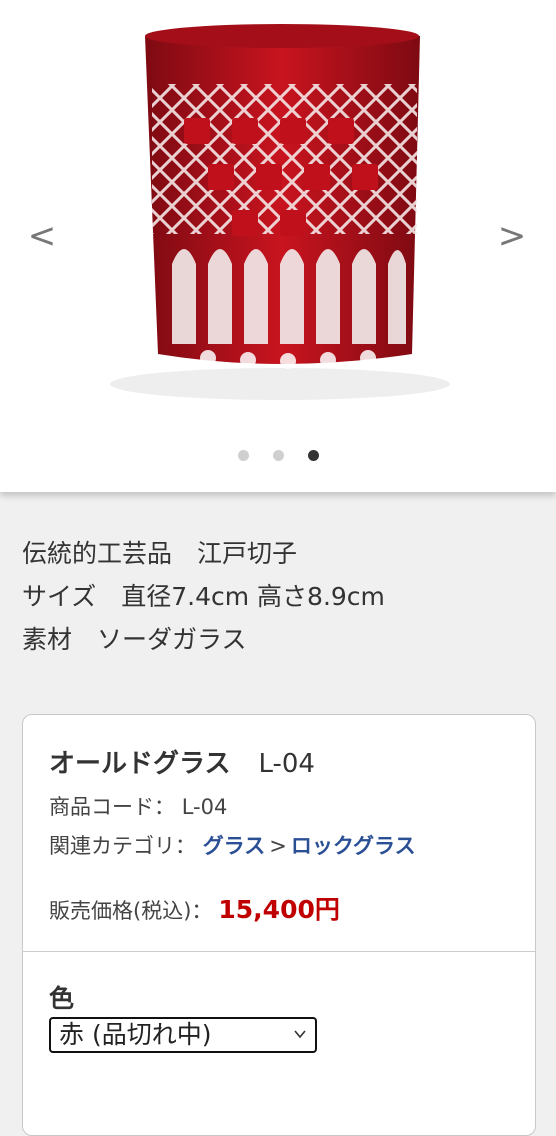  I want to click on divider, so click(279, 951).